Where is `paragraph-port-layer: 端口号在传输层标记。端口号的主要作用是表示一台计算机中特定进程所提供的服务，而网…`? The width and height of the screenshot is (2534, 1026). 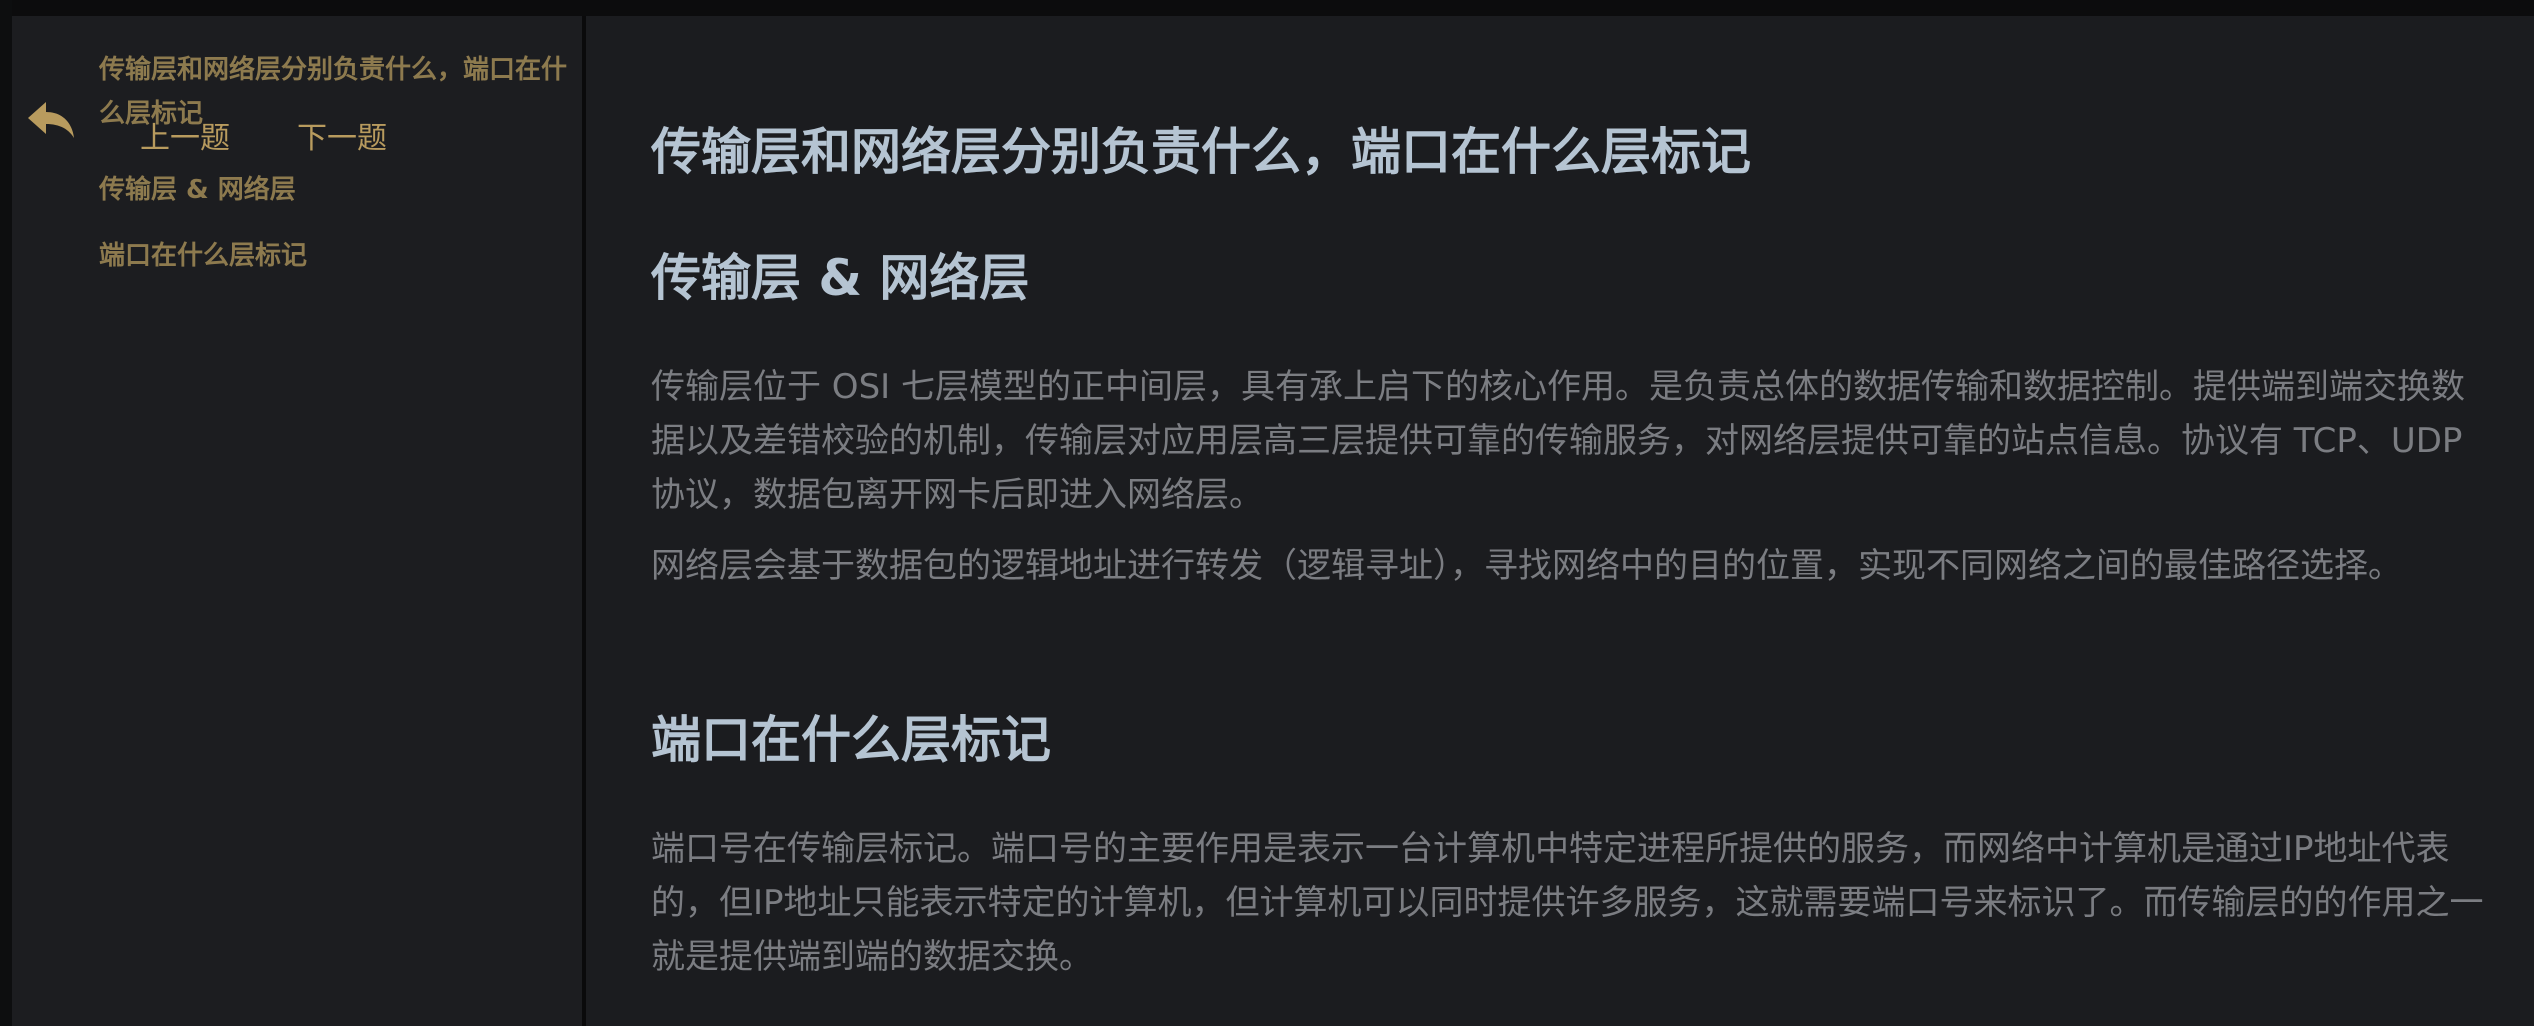
paragraph-port-layer: 端口号在传输层标记。端口号的主要作用是表示一台计算机中特定进程所提供的服务，而网… is located at coordinates (1567, 903).